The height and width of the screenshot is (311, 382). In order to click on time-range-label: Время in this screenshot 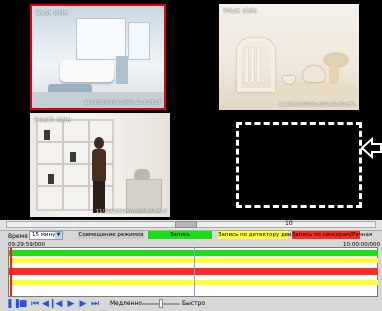, I will do `click(18, 236)`.